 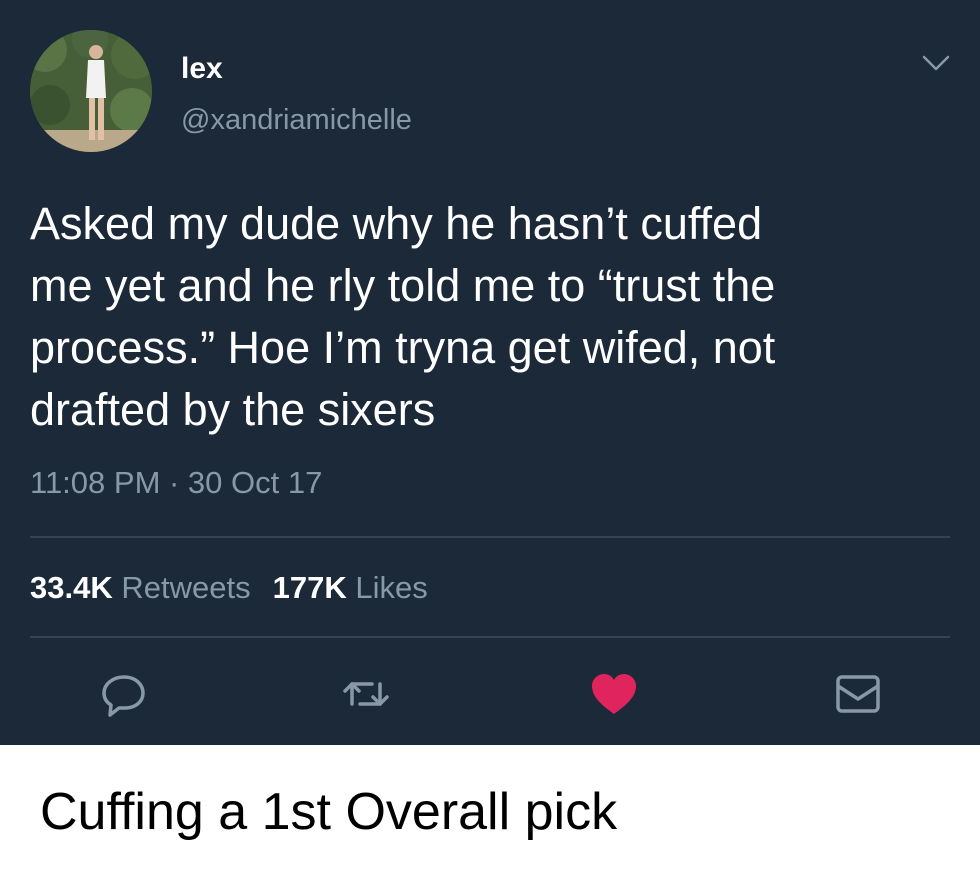 I want to click on tweet-text-line: Asked my dude why he hasn’t cuffed, so click(x=396, y=223).